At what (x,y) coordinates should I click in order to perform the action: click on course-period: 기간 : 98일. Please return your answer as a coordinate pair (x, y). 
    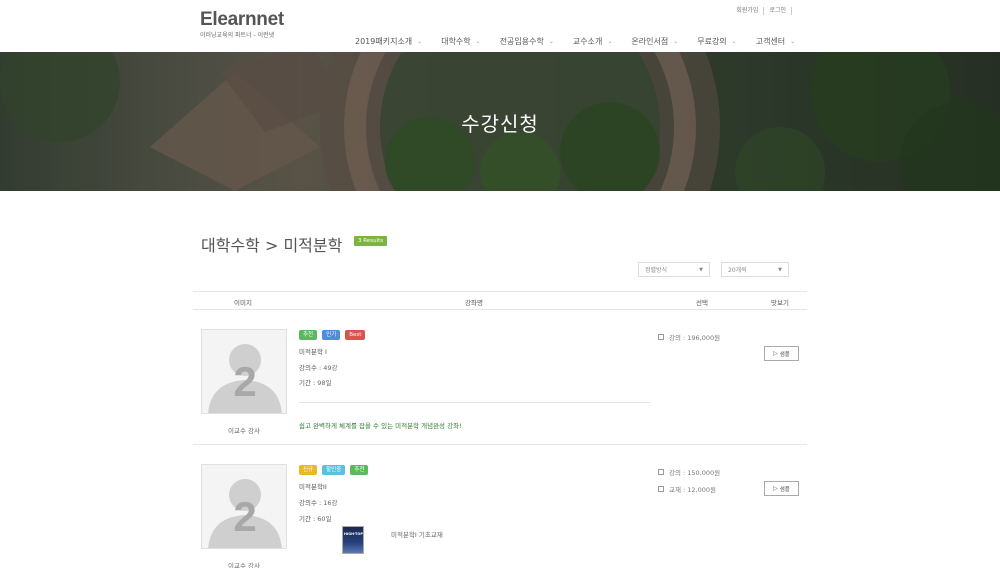
    Looking at the image, I should click on (315, 382).